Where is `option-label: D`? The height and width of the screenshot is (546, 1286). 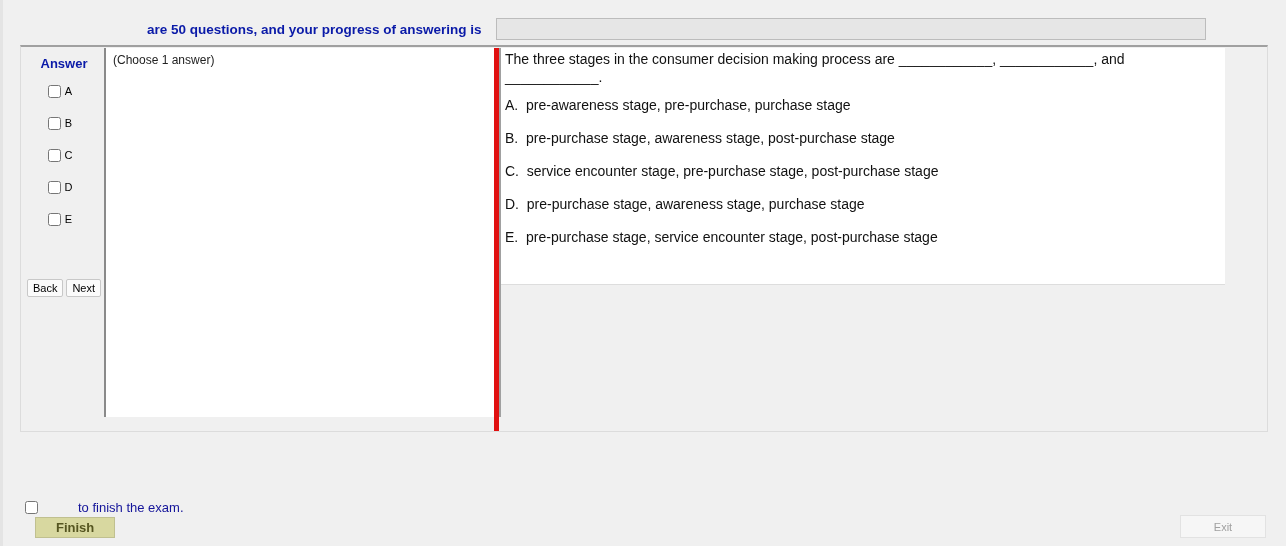
option-label: D is located at coordinates (68, 187).